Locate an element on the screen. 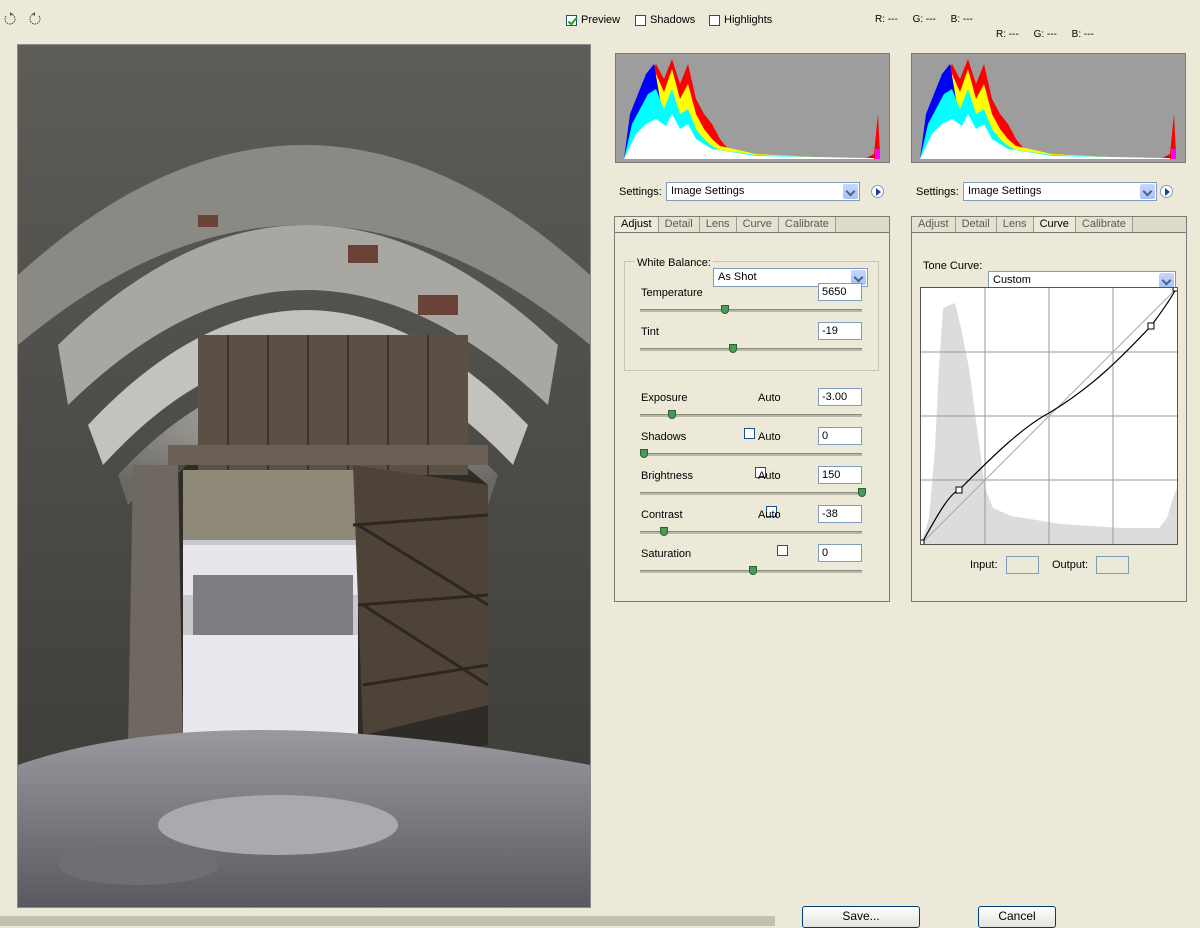 Image resolution: width=1200 pixels, height=928 pixels. tone-curve-value: Custom is located at coordinates (1012, 280).